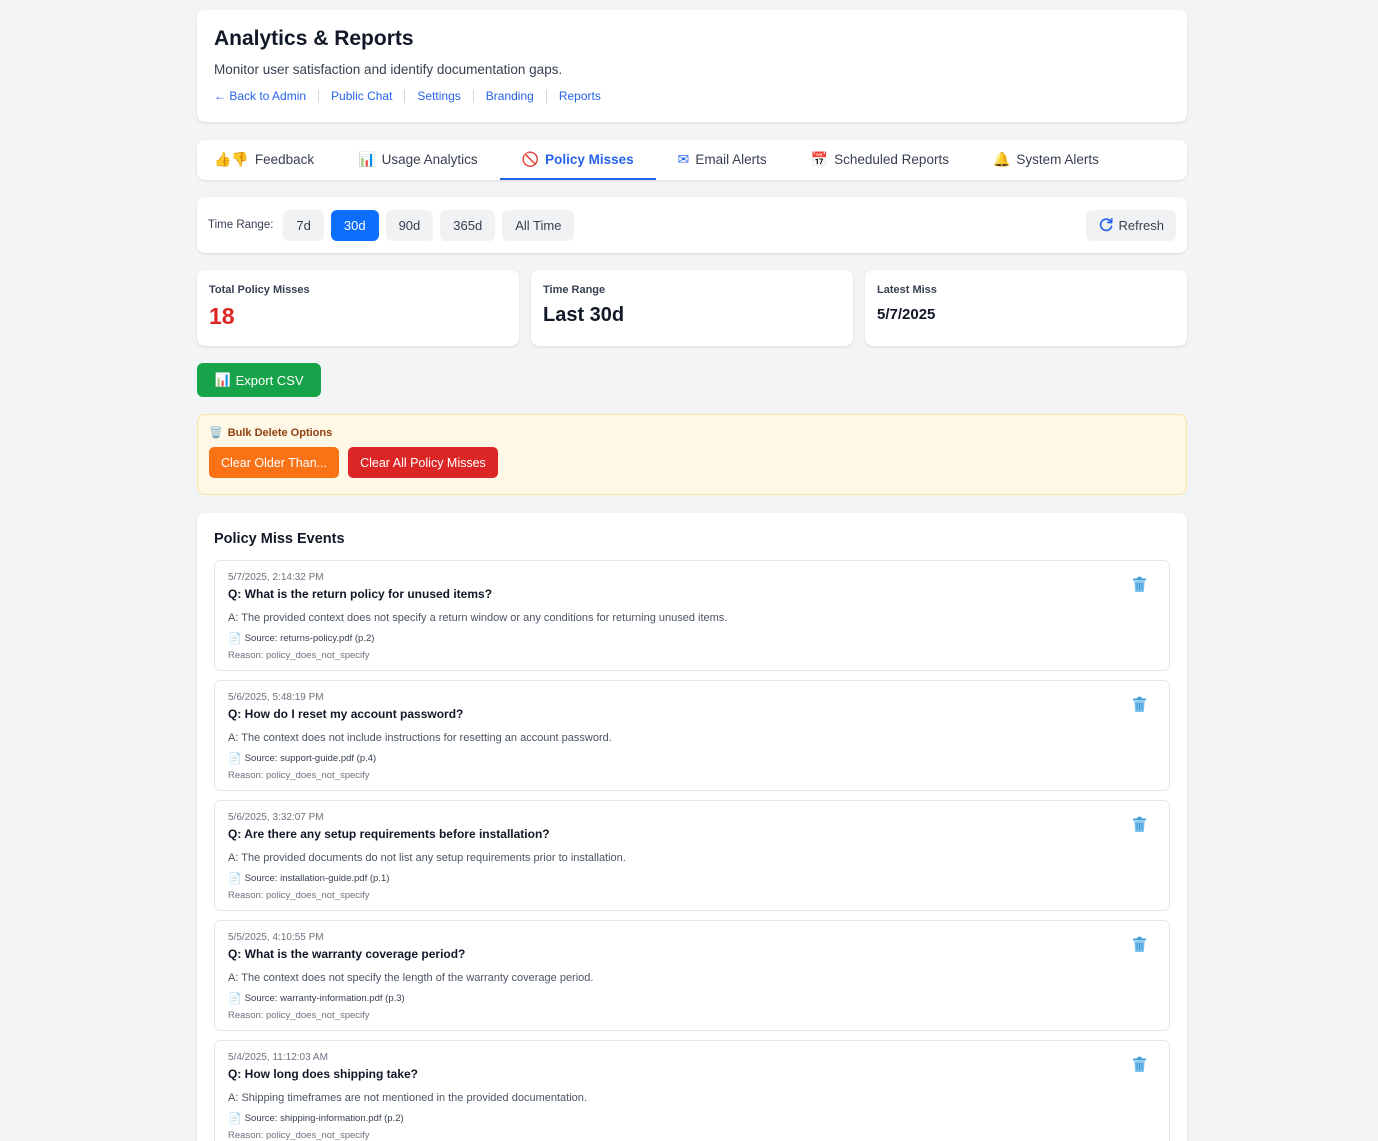  I want to click on bulk-delete-title: 🗑️ Bulk Delete Options, so click(692, 433).